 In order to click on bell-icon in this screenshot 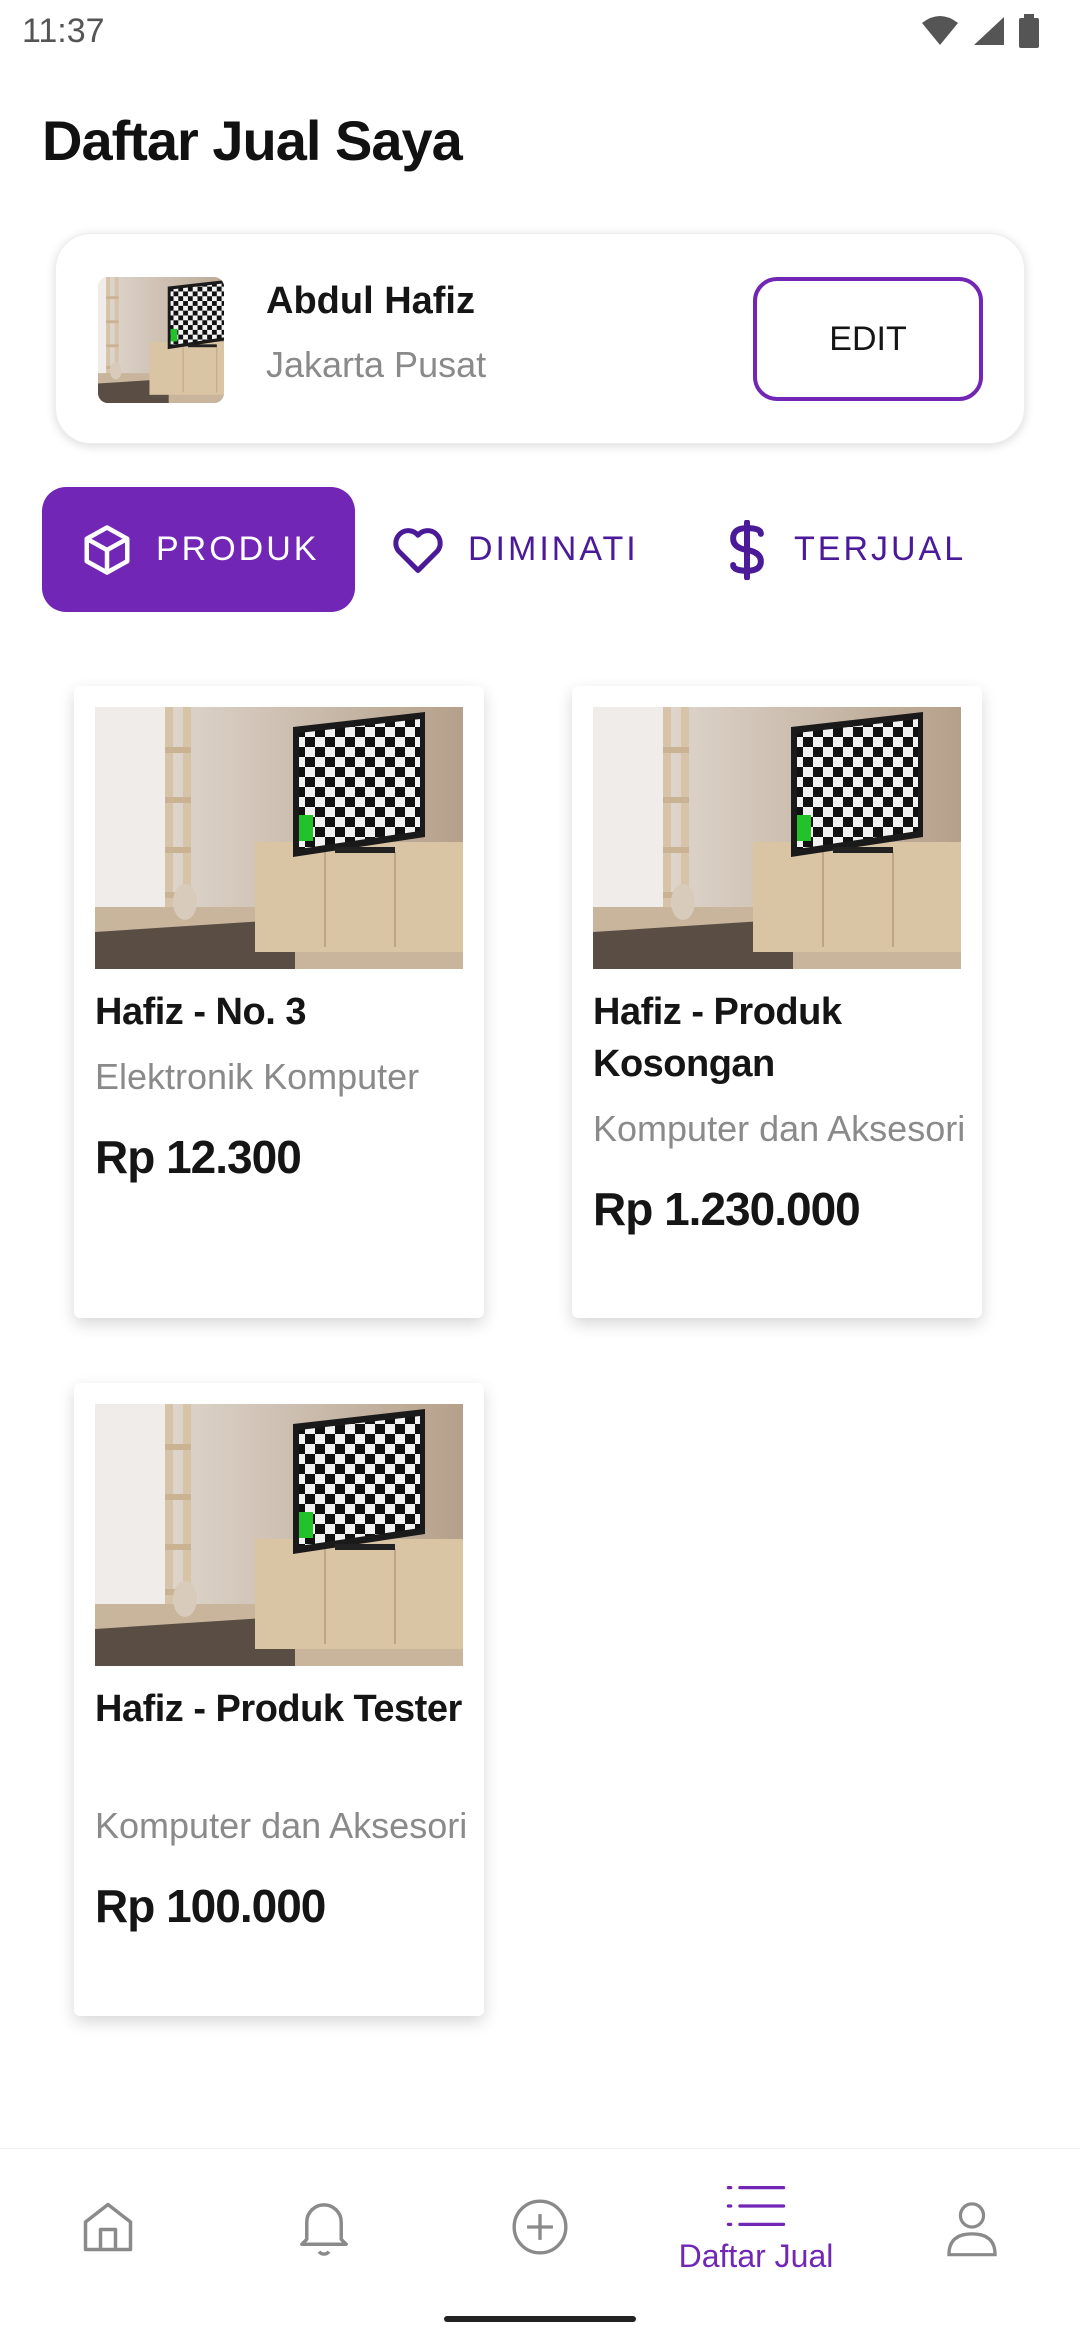, I will do `click(324, 2229)`.